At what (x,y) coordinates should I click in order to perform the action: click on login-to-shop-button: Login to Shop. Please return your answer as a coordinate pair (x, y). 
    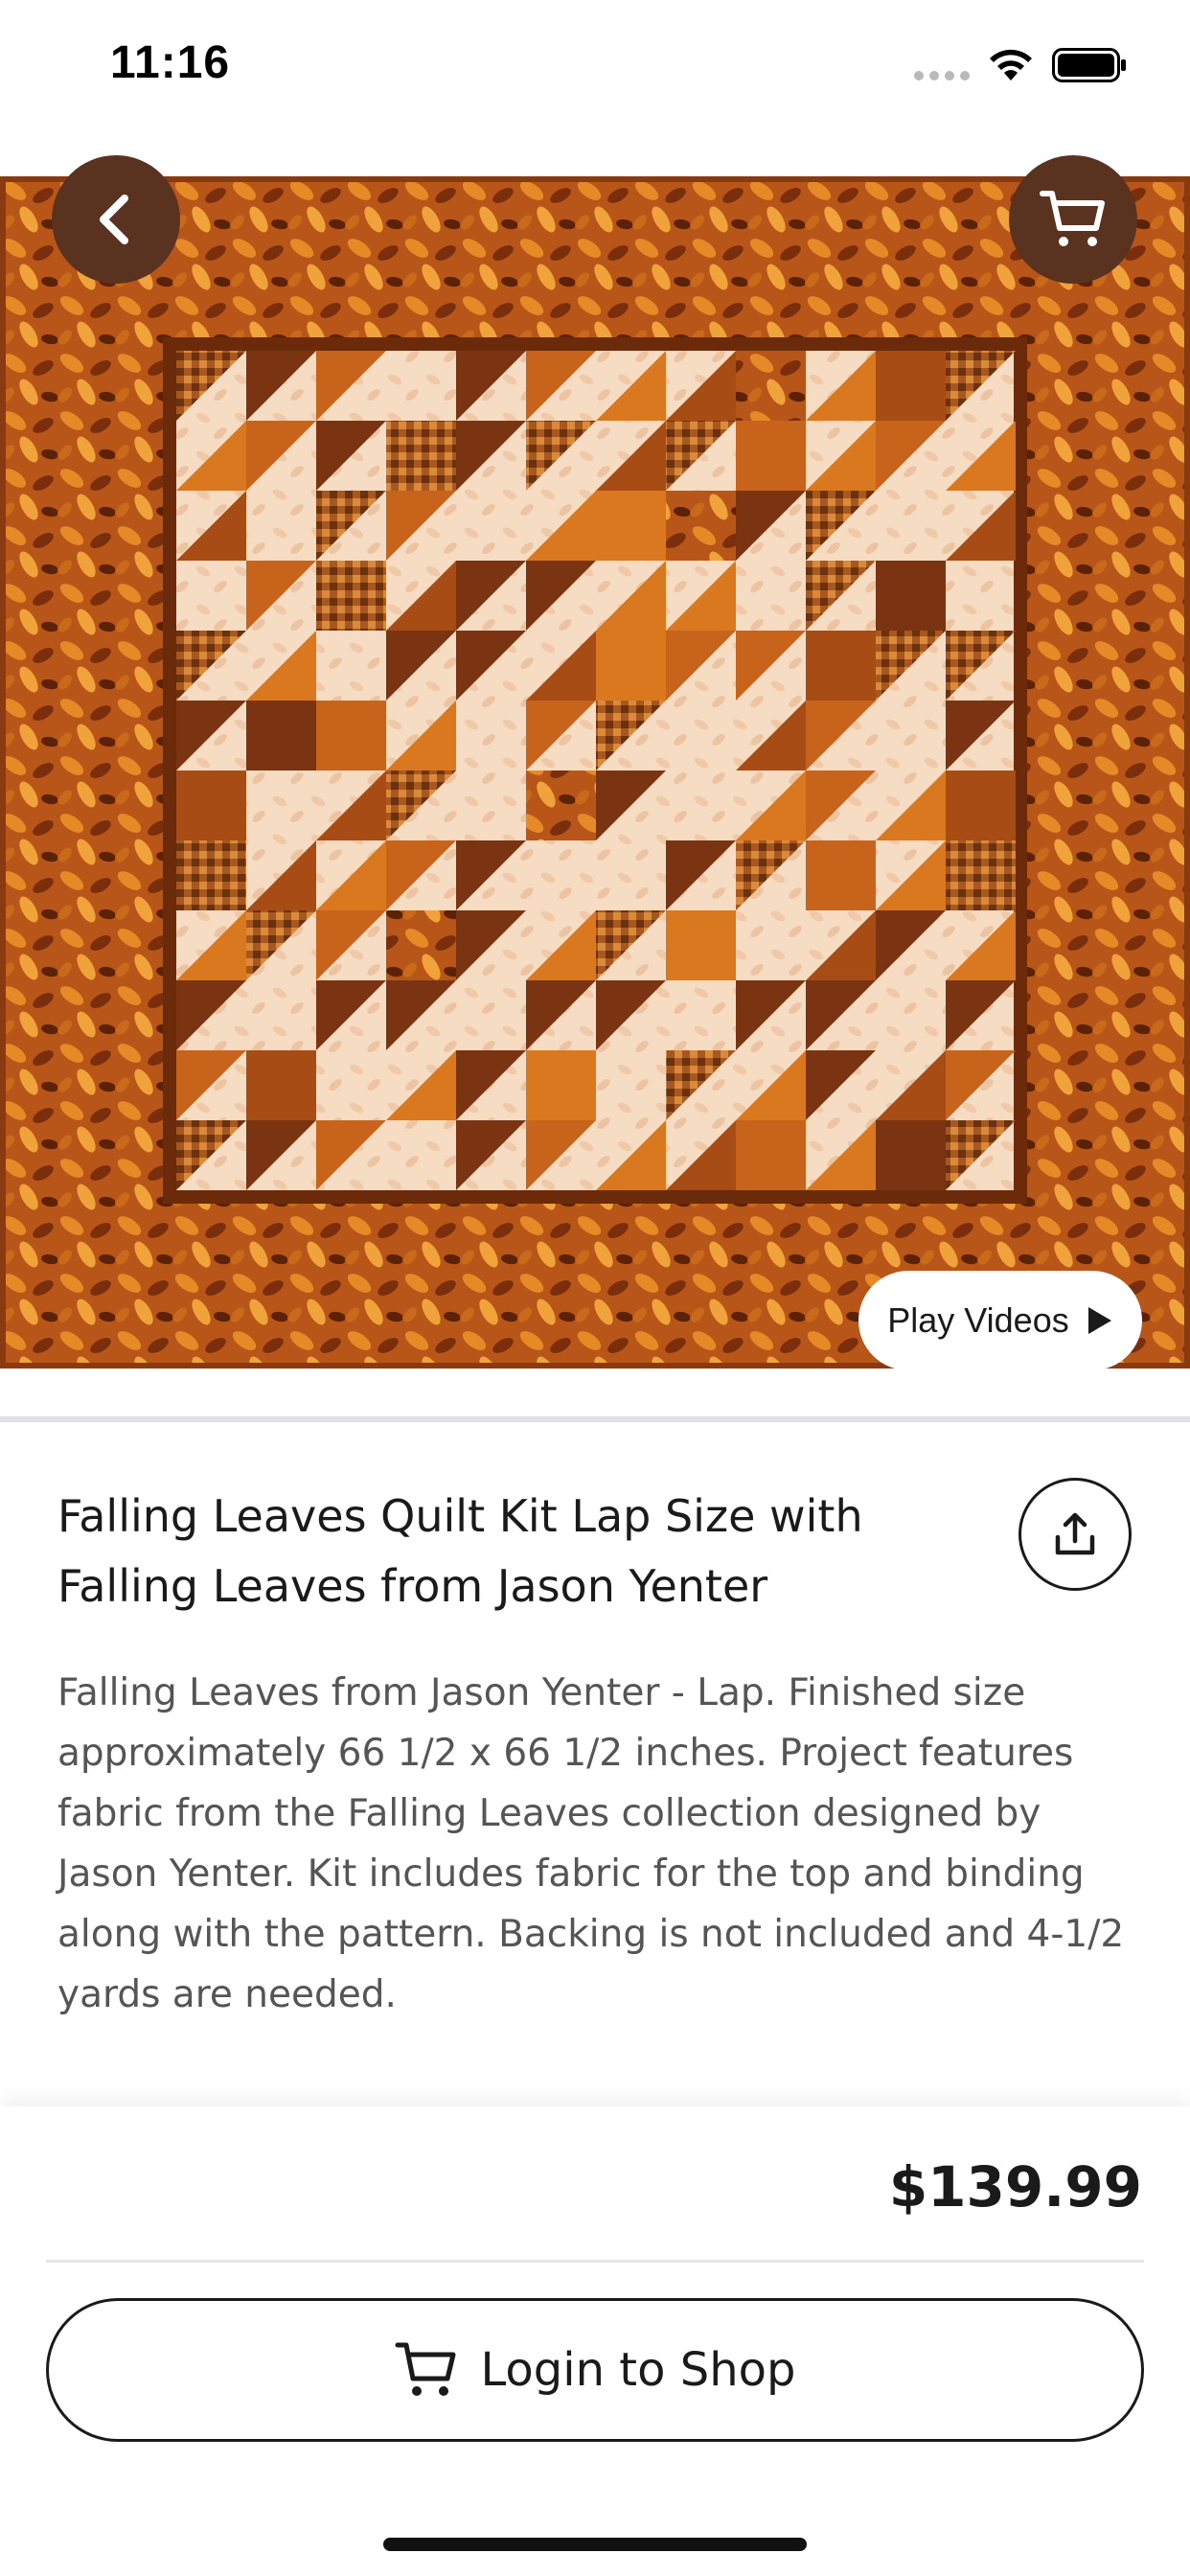
    Looking at the image, I should click on (595, 2370).